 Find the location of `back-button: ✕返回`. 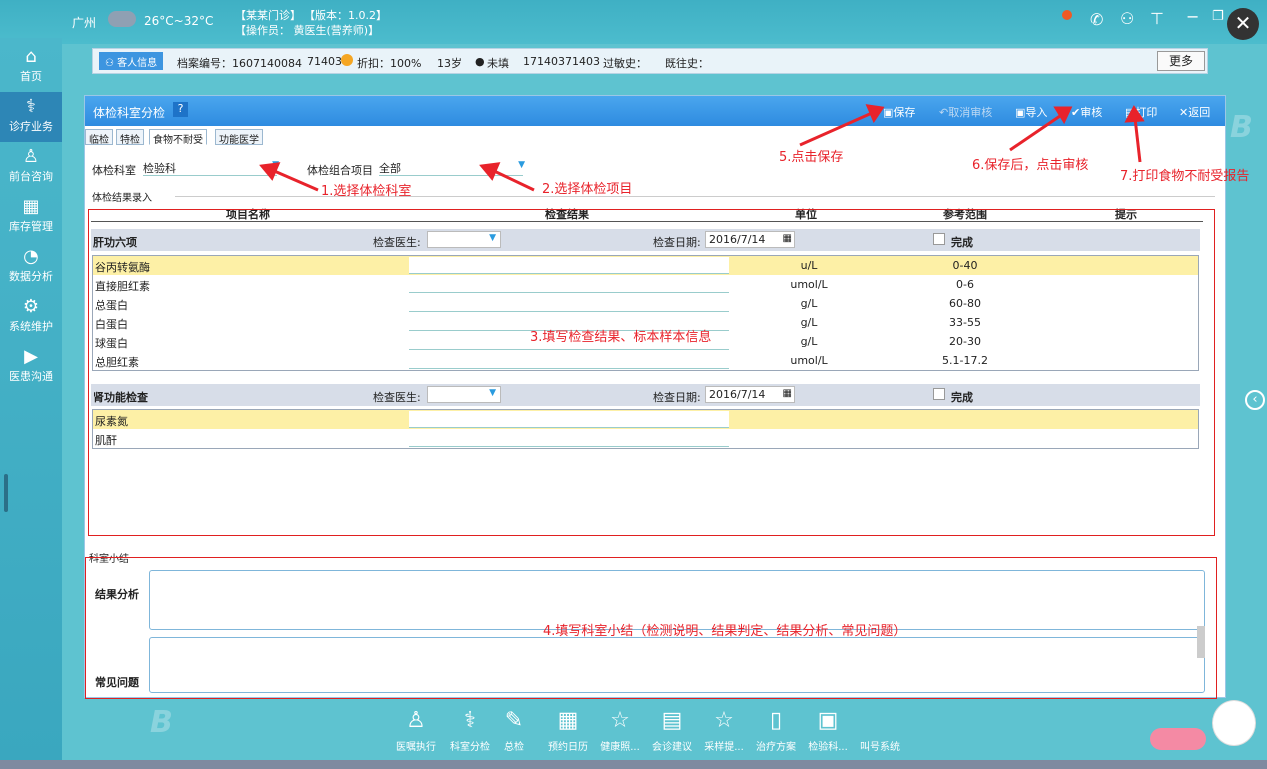

back-button: ✕返回 is located at coordinates (1194, 112).